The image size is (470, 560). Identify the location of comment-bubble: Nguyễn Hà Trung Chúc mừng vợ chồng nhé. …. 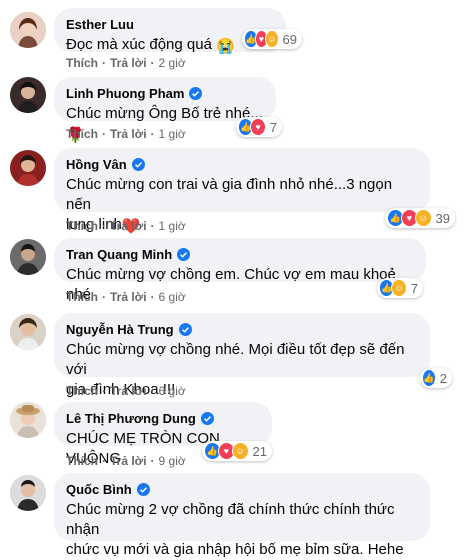
(242, 355).